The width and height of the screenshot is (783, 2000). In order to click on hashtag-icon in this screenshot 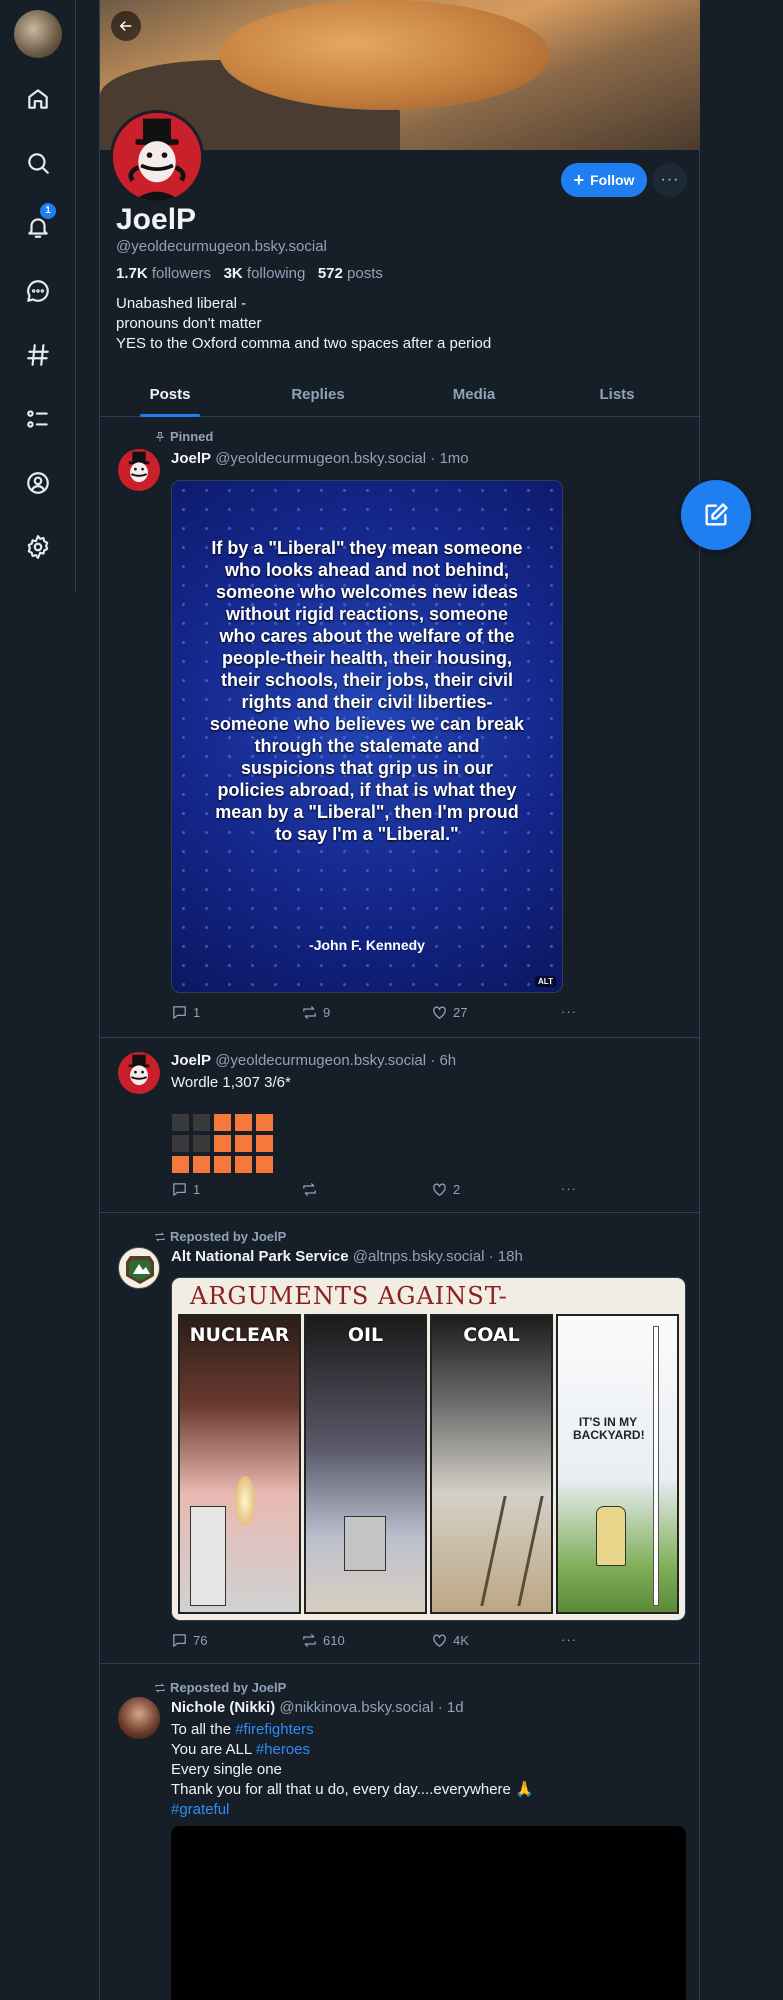, I will do `click(38, 355)`.